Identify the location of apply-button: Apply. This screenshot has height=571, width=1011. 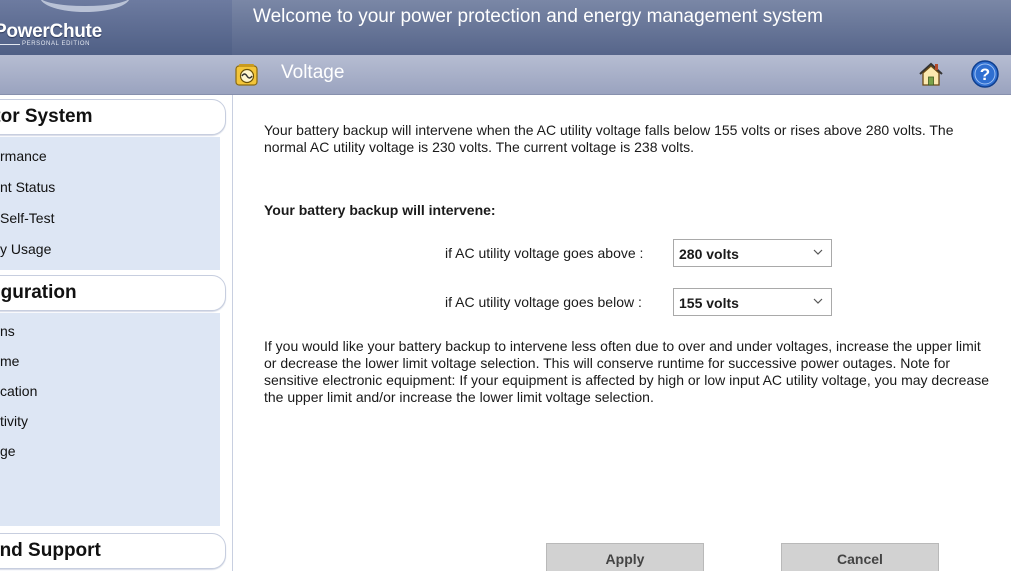
(625, 557).